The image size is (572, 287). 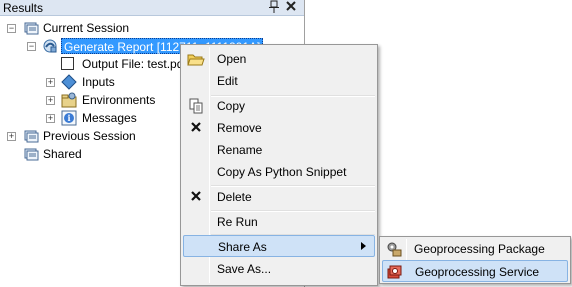 What do you see at coordinates (279, 128) in the screenshot?
I see `menu-item-remove: Remove` at bounding box center [279, 128].